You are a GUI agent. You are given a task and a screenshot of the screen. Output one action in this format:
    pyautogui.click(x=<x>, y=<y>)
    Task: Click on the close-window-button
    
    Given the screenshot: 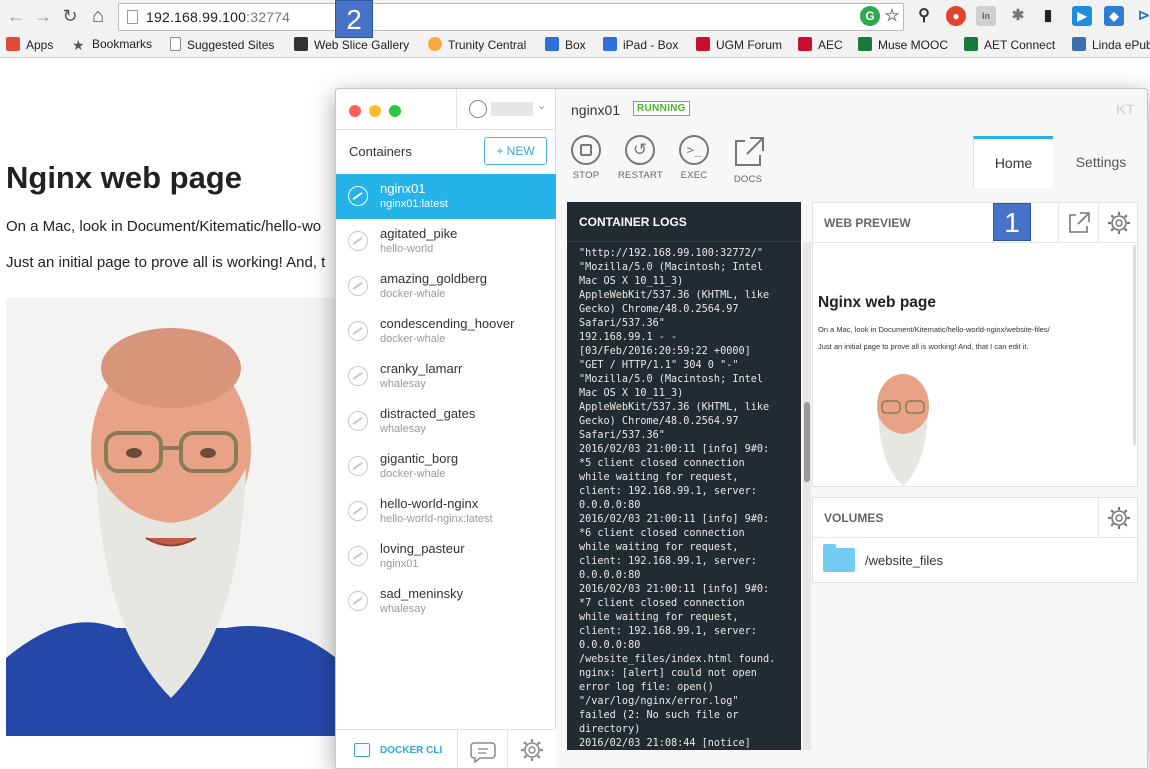 What is the action you would take?
    pyautogui.click(x=355, y=111)
    